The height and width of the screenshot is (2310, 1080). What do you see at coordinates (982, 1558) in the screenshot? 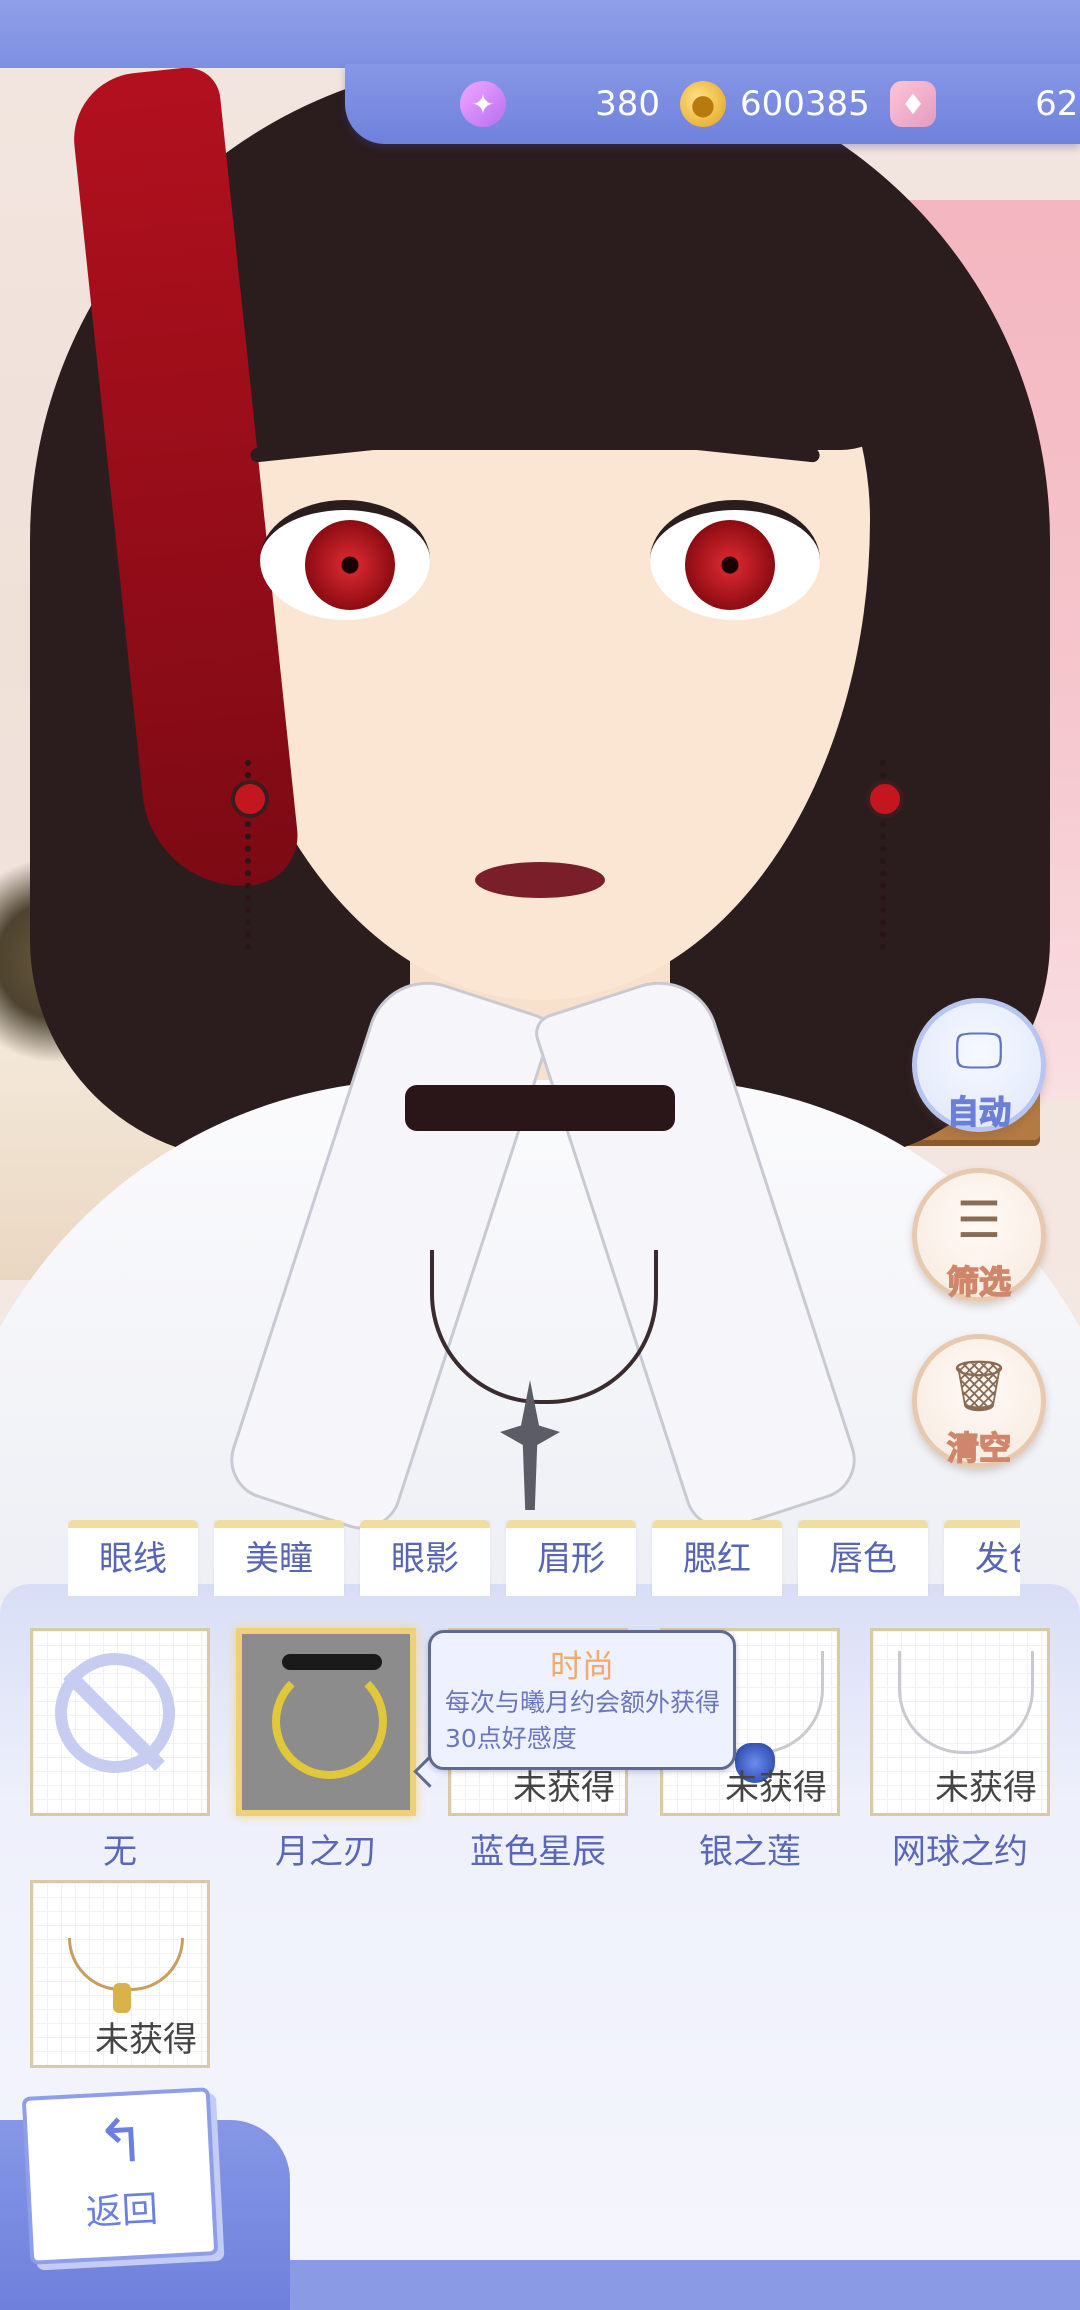
I see `tab-hair-color: 发色` at bounding box center [982, 1558].